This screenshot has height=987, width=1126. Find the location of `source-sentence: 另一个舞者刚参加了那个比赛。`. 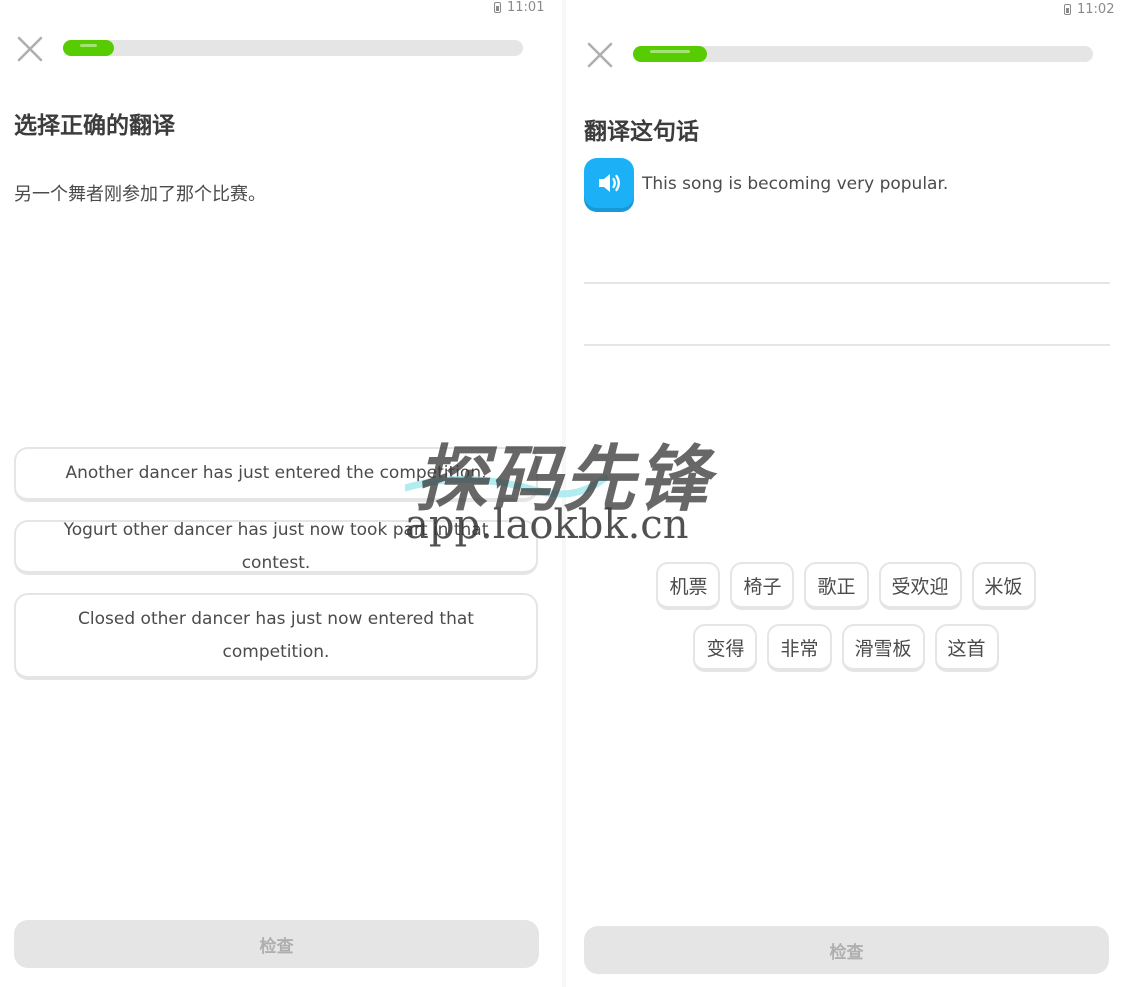

source-sentence: 另一个舞者刚参加了那个比赛。 is located at coordinates (140, 194).